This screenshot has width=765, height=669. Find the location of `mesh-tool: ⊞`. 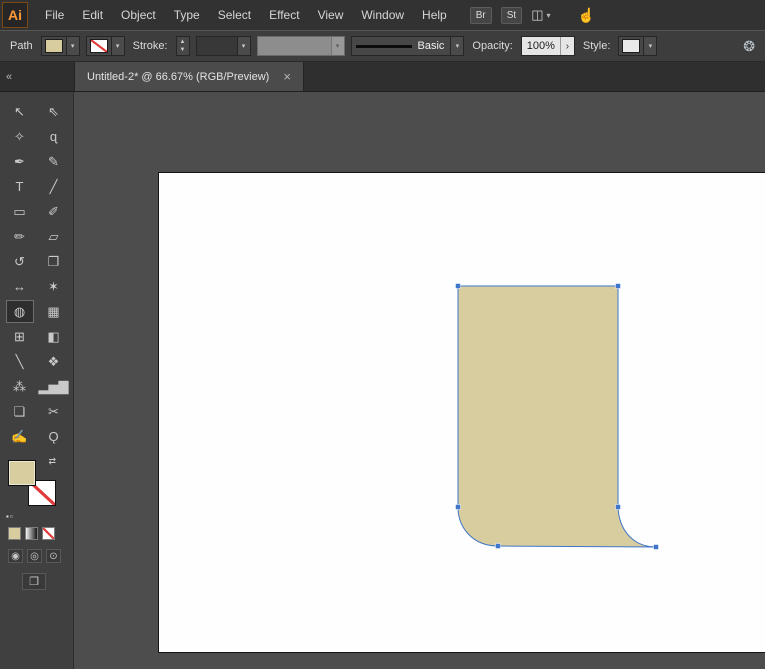

mesh-tool: ⊞ is located at coordinates (20, 336).